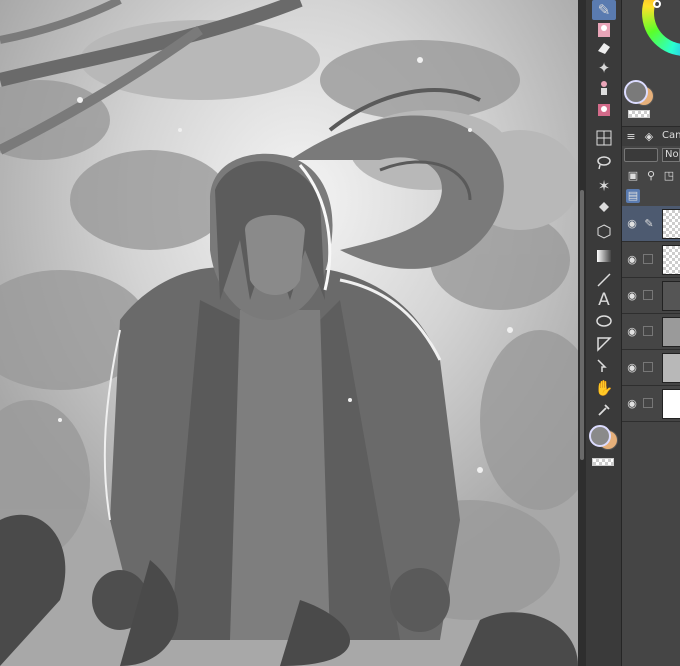 This screenshot has height=666, width=680. I want to click on layer-row-3: ◉, so click(651, 296).